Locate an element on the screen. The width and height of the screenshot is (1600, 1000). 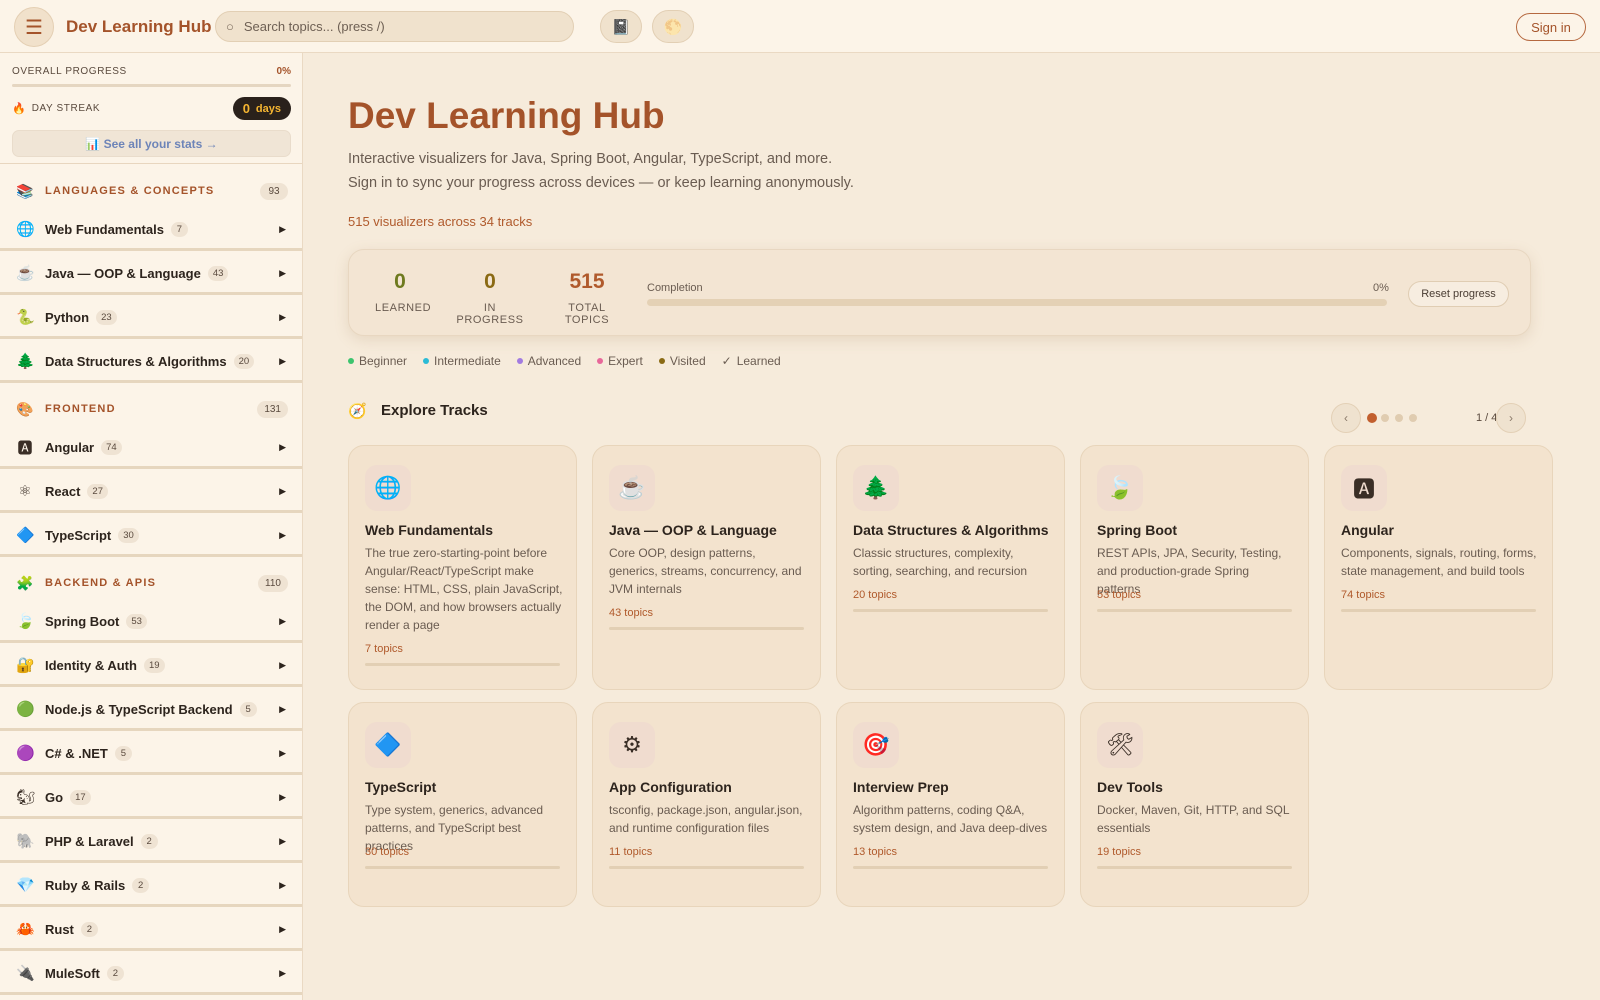
sidebar-item-label-group: Node.js & TypeScript Backend 5 is located at coordinates (151, 709).